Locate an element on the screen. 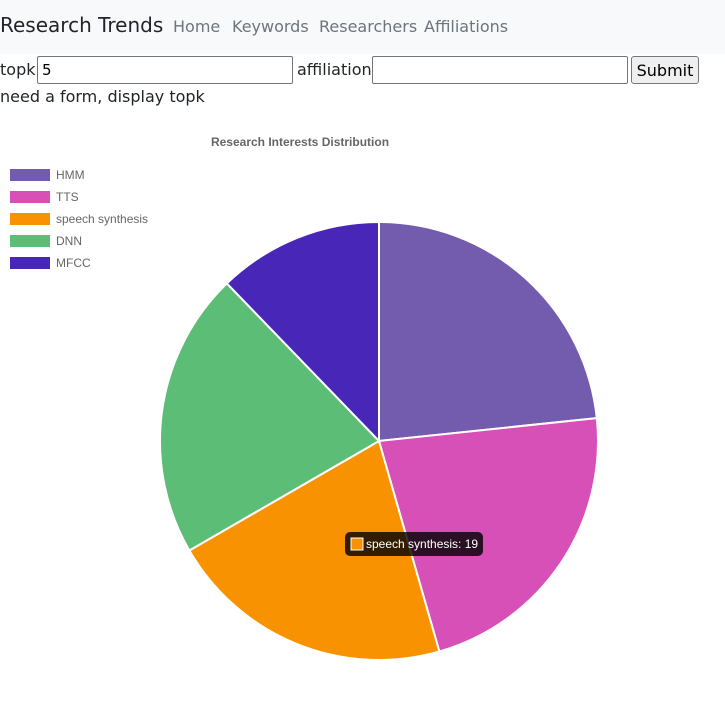  legend-label-mfcc: MFCC is located at coordinates (73, 263).